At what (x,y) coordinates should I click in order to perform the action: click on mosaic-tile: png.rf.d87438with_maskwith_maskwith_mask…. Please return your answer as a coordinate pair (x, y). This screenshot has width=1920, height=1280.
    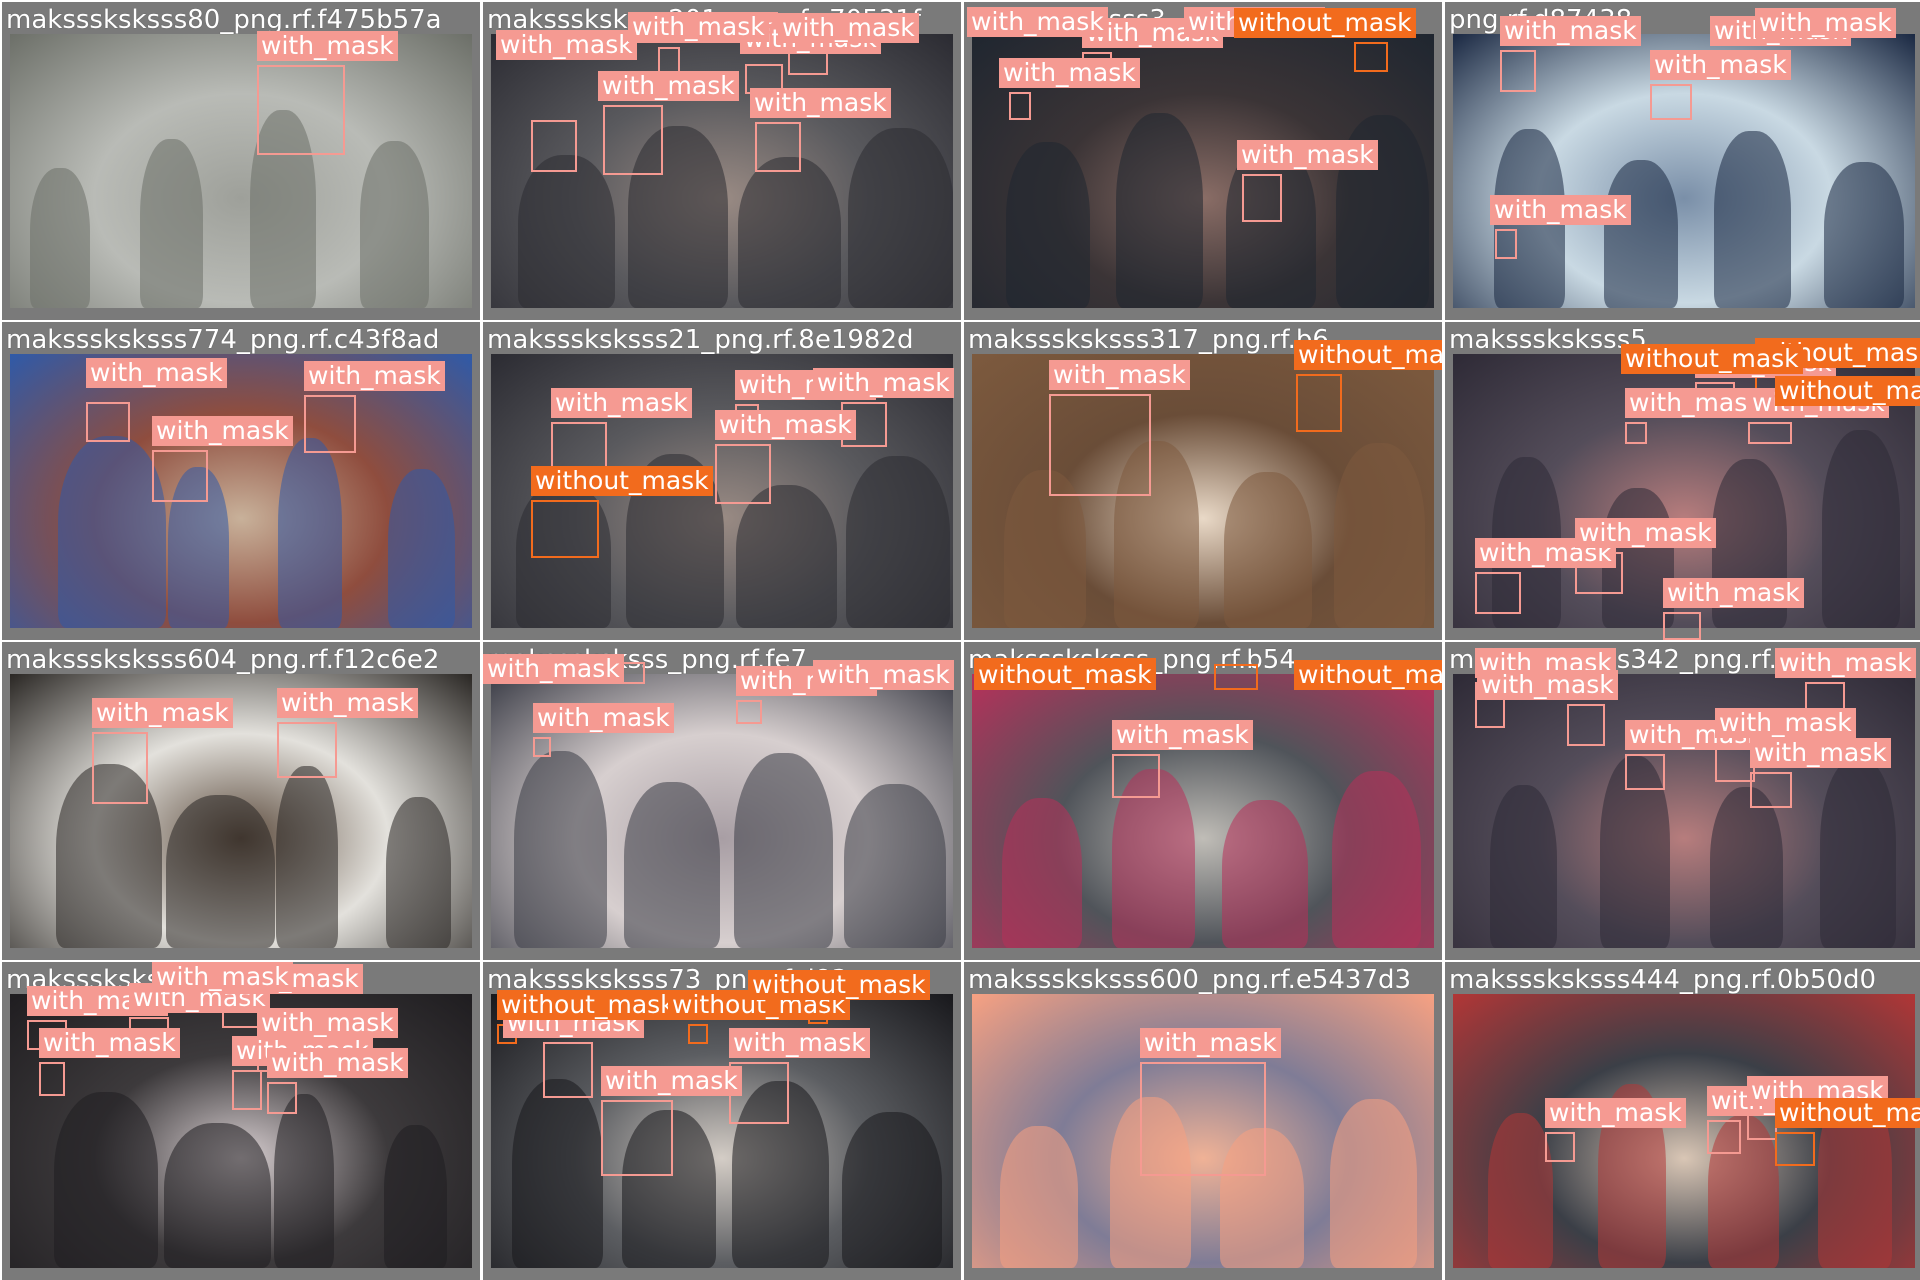
    Looking at the image, I should click on (1682, 161).